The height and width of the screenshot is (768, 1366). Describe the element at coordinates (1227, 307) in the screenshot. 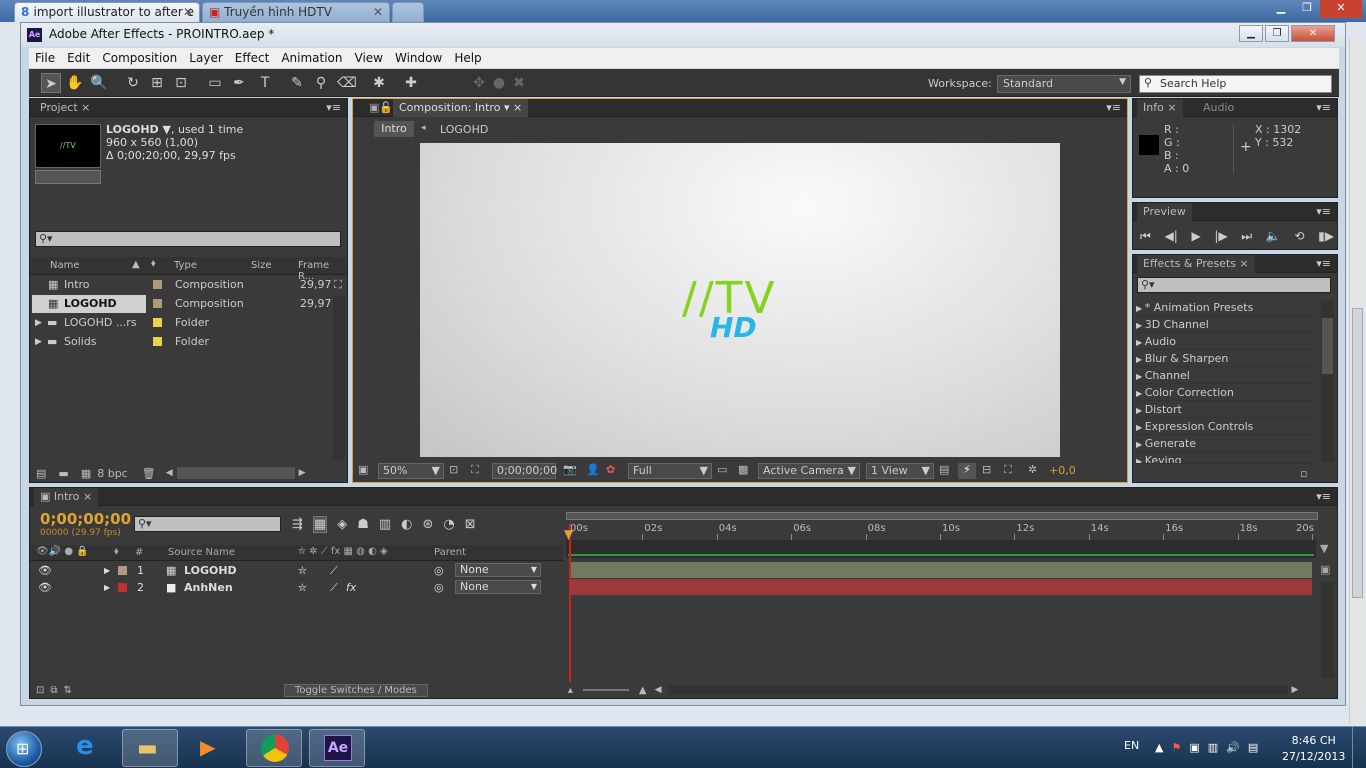

I see `effects-category: ▶ * Animation Presets` at that location.